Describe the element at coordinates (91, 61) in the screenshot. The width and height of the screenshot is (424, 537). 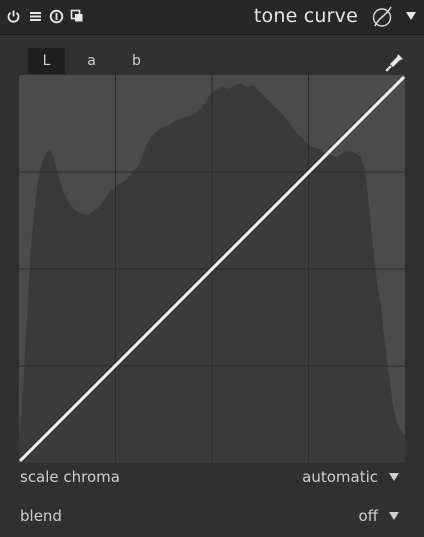
I see `tab-a: a` at that location.